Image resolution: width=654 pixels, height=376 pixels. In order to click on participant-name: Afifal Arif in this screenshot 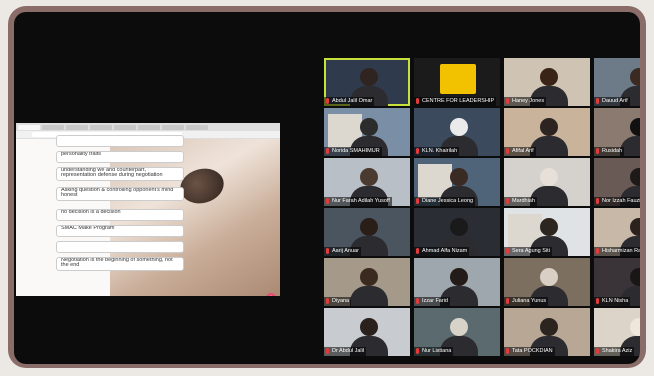, I will do `click(520, 151)`.